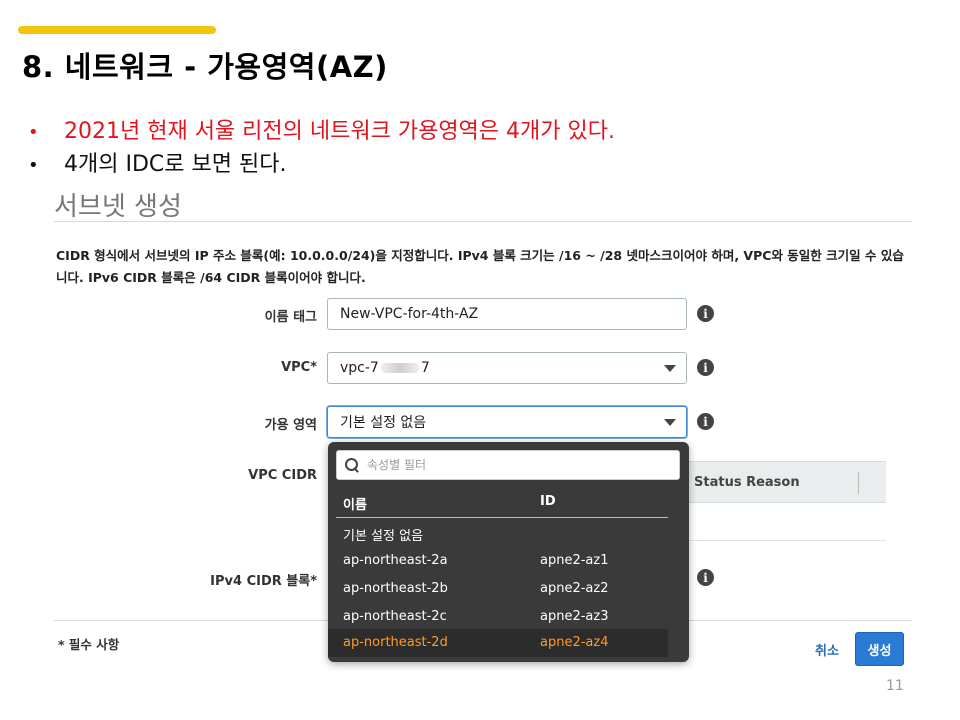 This screenshot has height=720, width=960. I want to click on dropdown-option: ap-northeast-2b apne2-az2, so click(498, 589).